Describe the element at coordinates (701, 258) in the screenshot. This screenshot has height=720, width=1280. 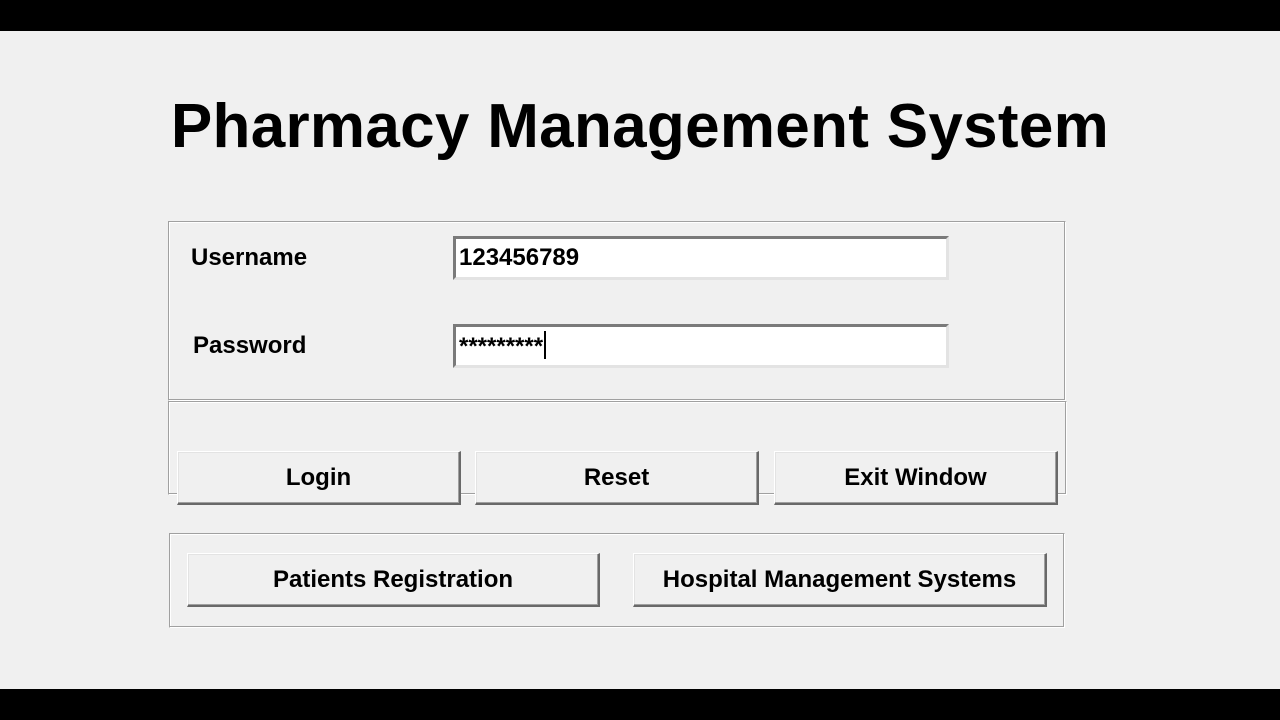
I see `username-field: 123456789` at that location.